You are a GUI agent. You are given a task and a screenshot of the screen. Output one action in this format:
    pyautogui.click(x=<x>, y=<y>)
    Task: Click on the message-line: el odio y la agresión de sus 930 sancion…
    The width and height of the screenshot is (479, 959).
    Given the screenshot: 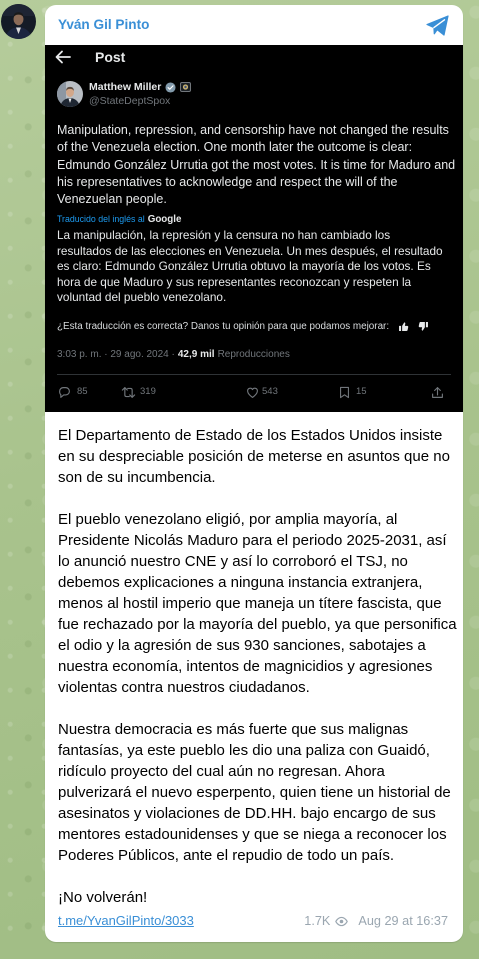 What is the action you would take?
    pyautogui.click(x=242, y=645)
    